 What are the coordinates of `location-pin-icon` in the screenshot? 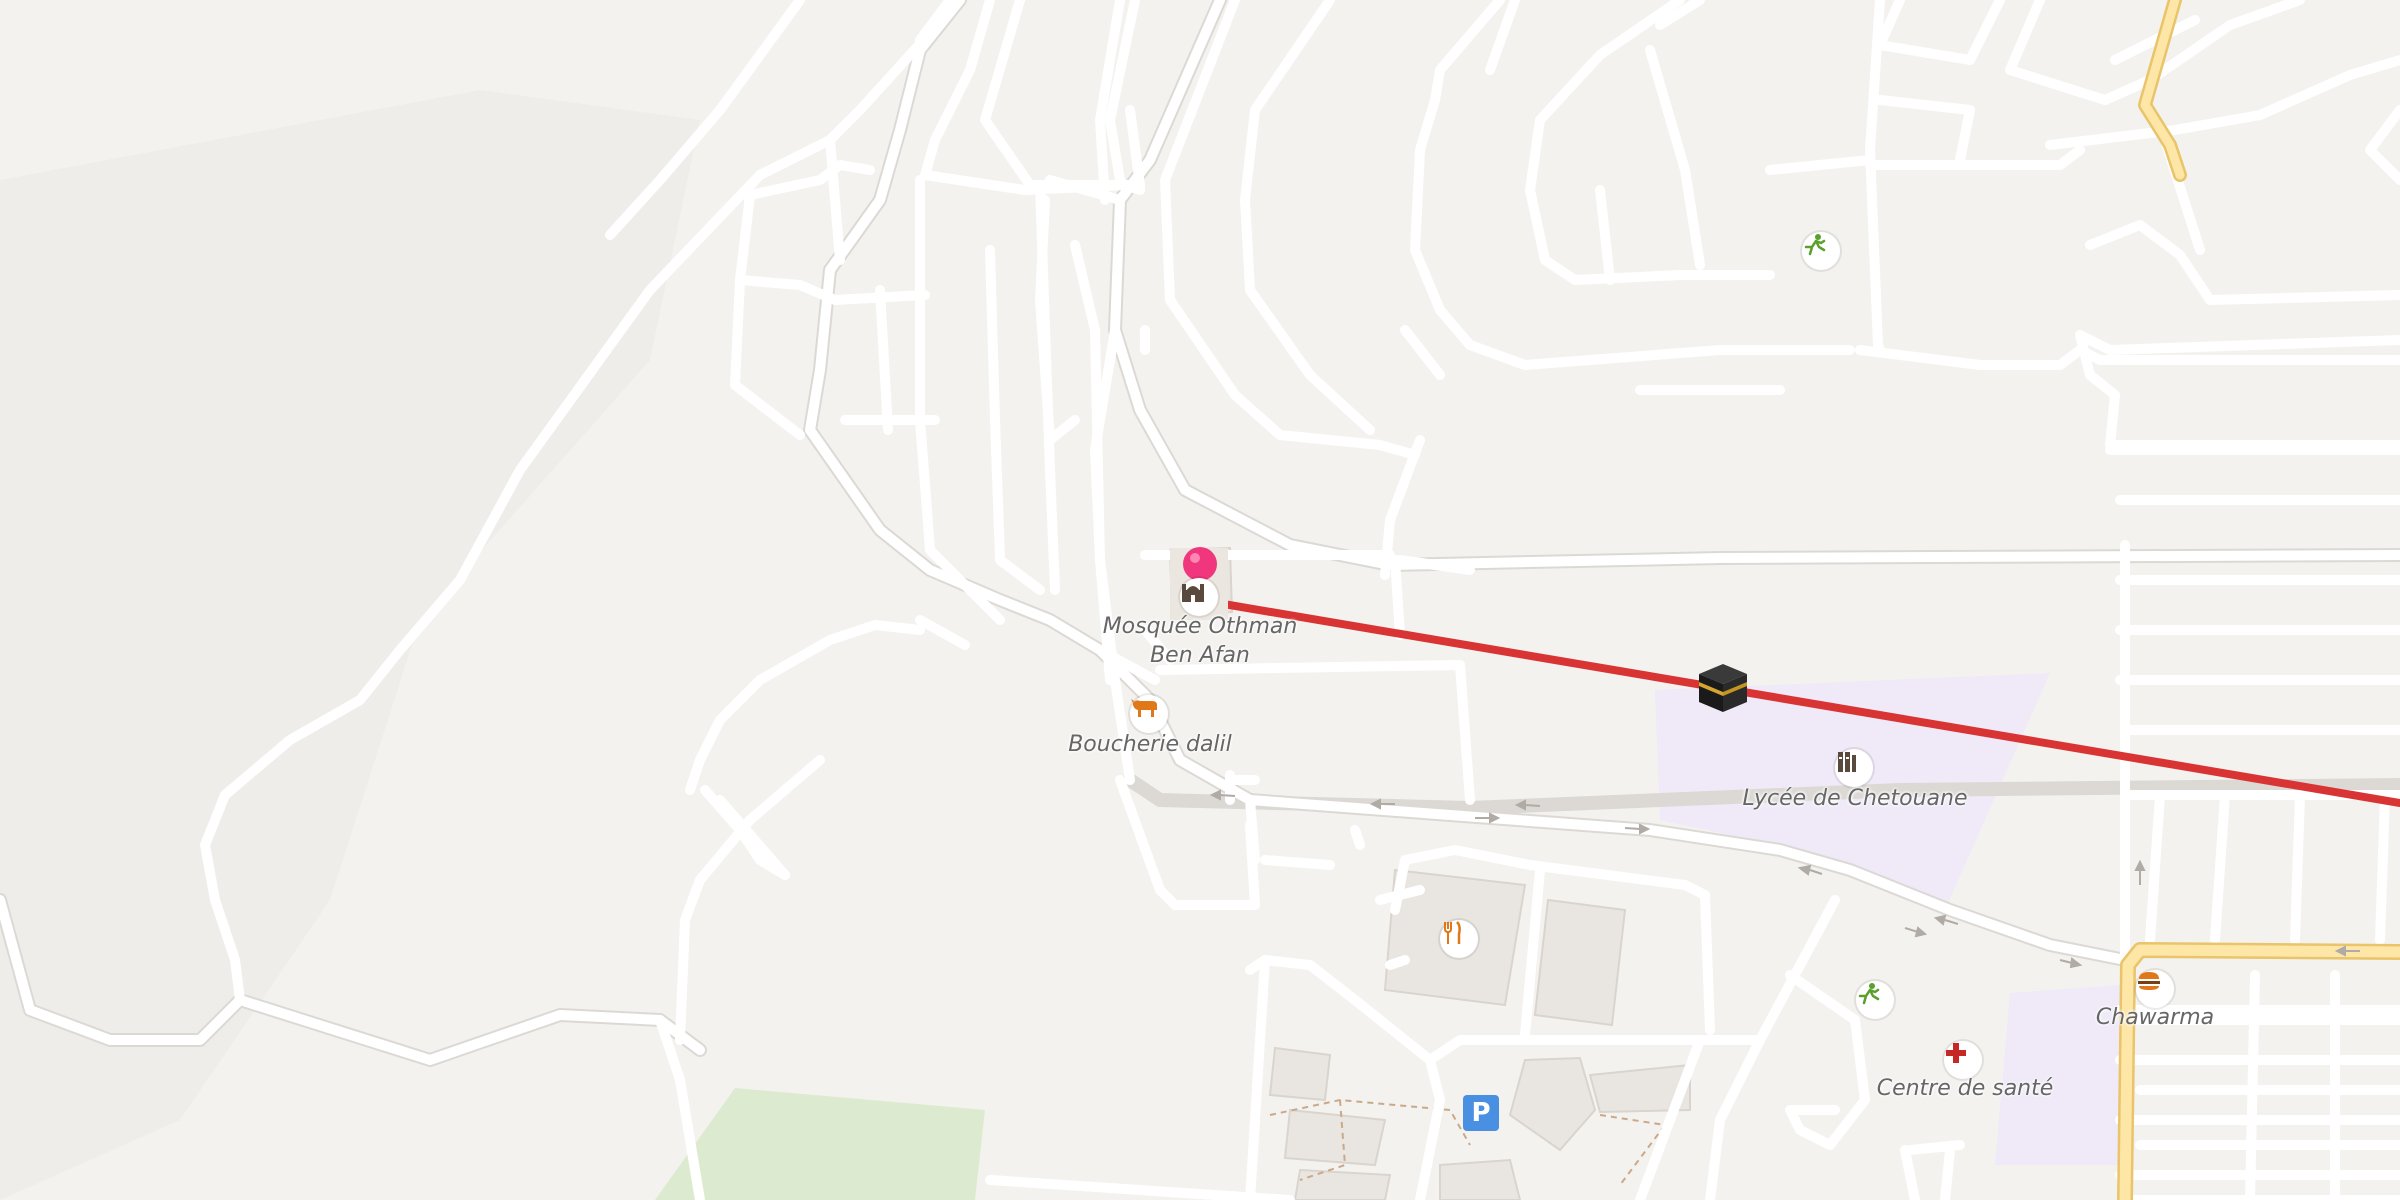 It's located at (1200, 564).